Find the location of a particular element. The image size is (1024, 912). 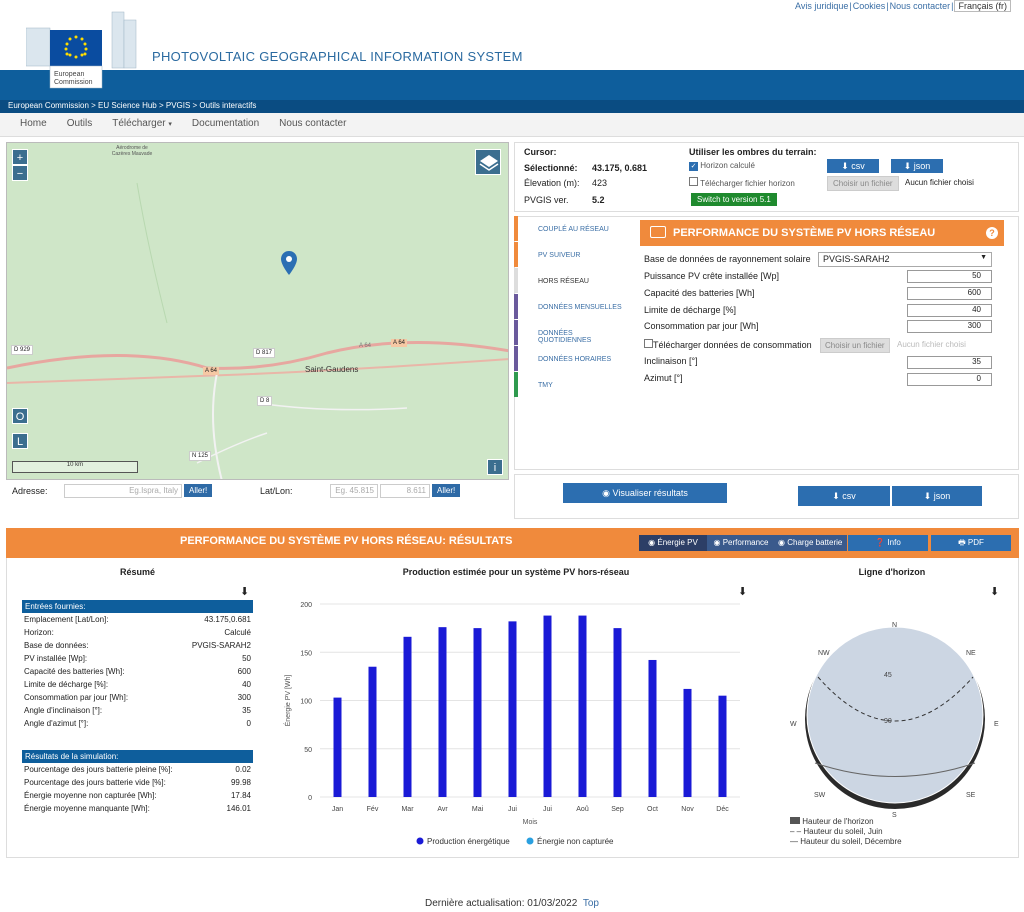

azimuth-input: 0 is located at coordinates (949, 379).